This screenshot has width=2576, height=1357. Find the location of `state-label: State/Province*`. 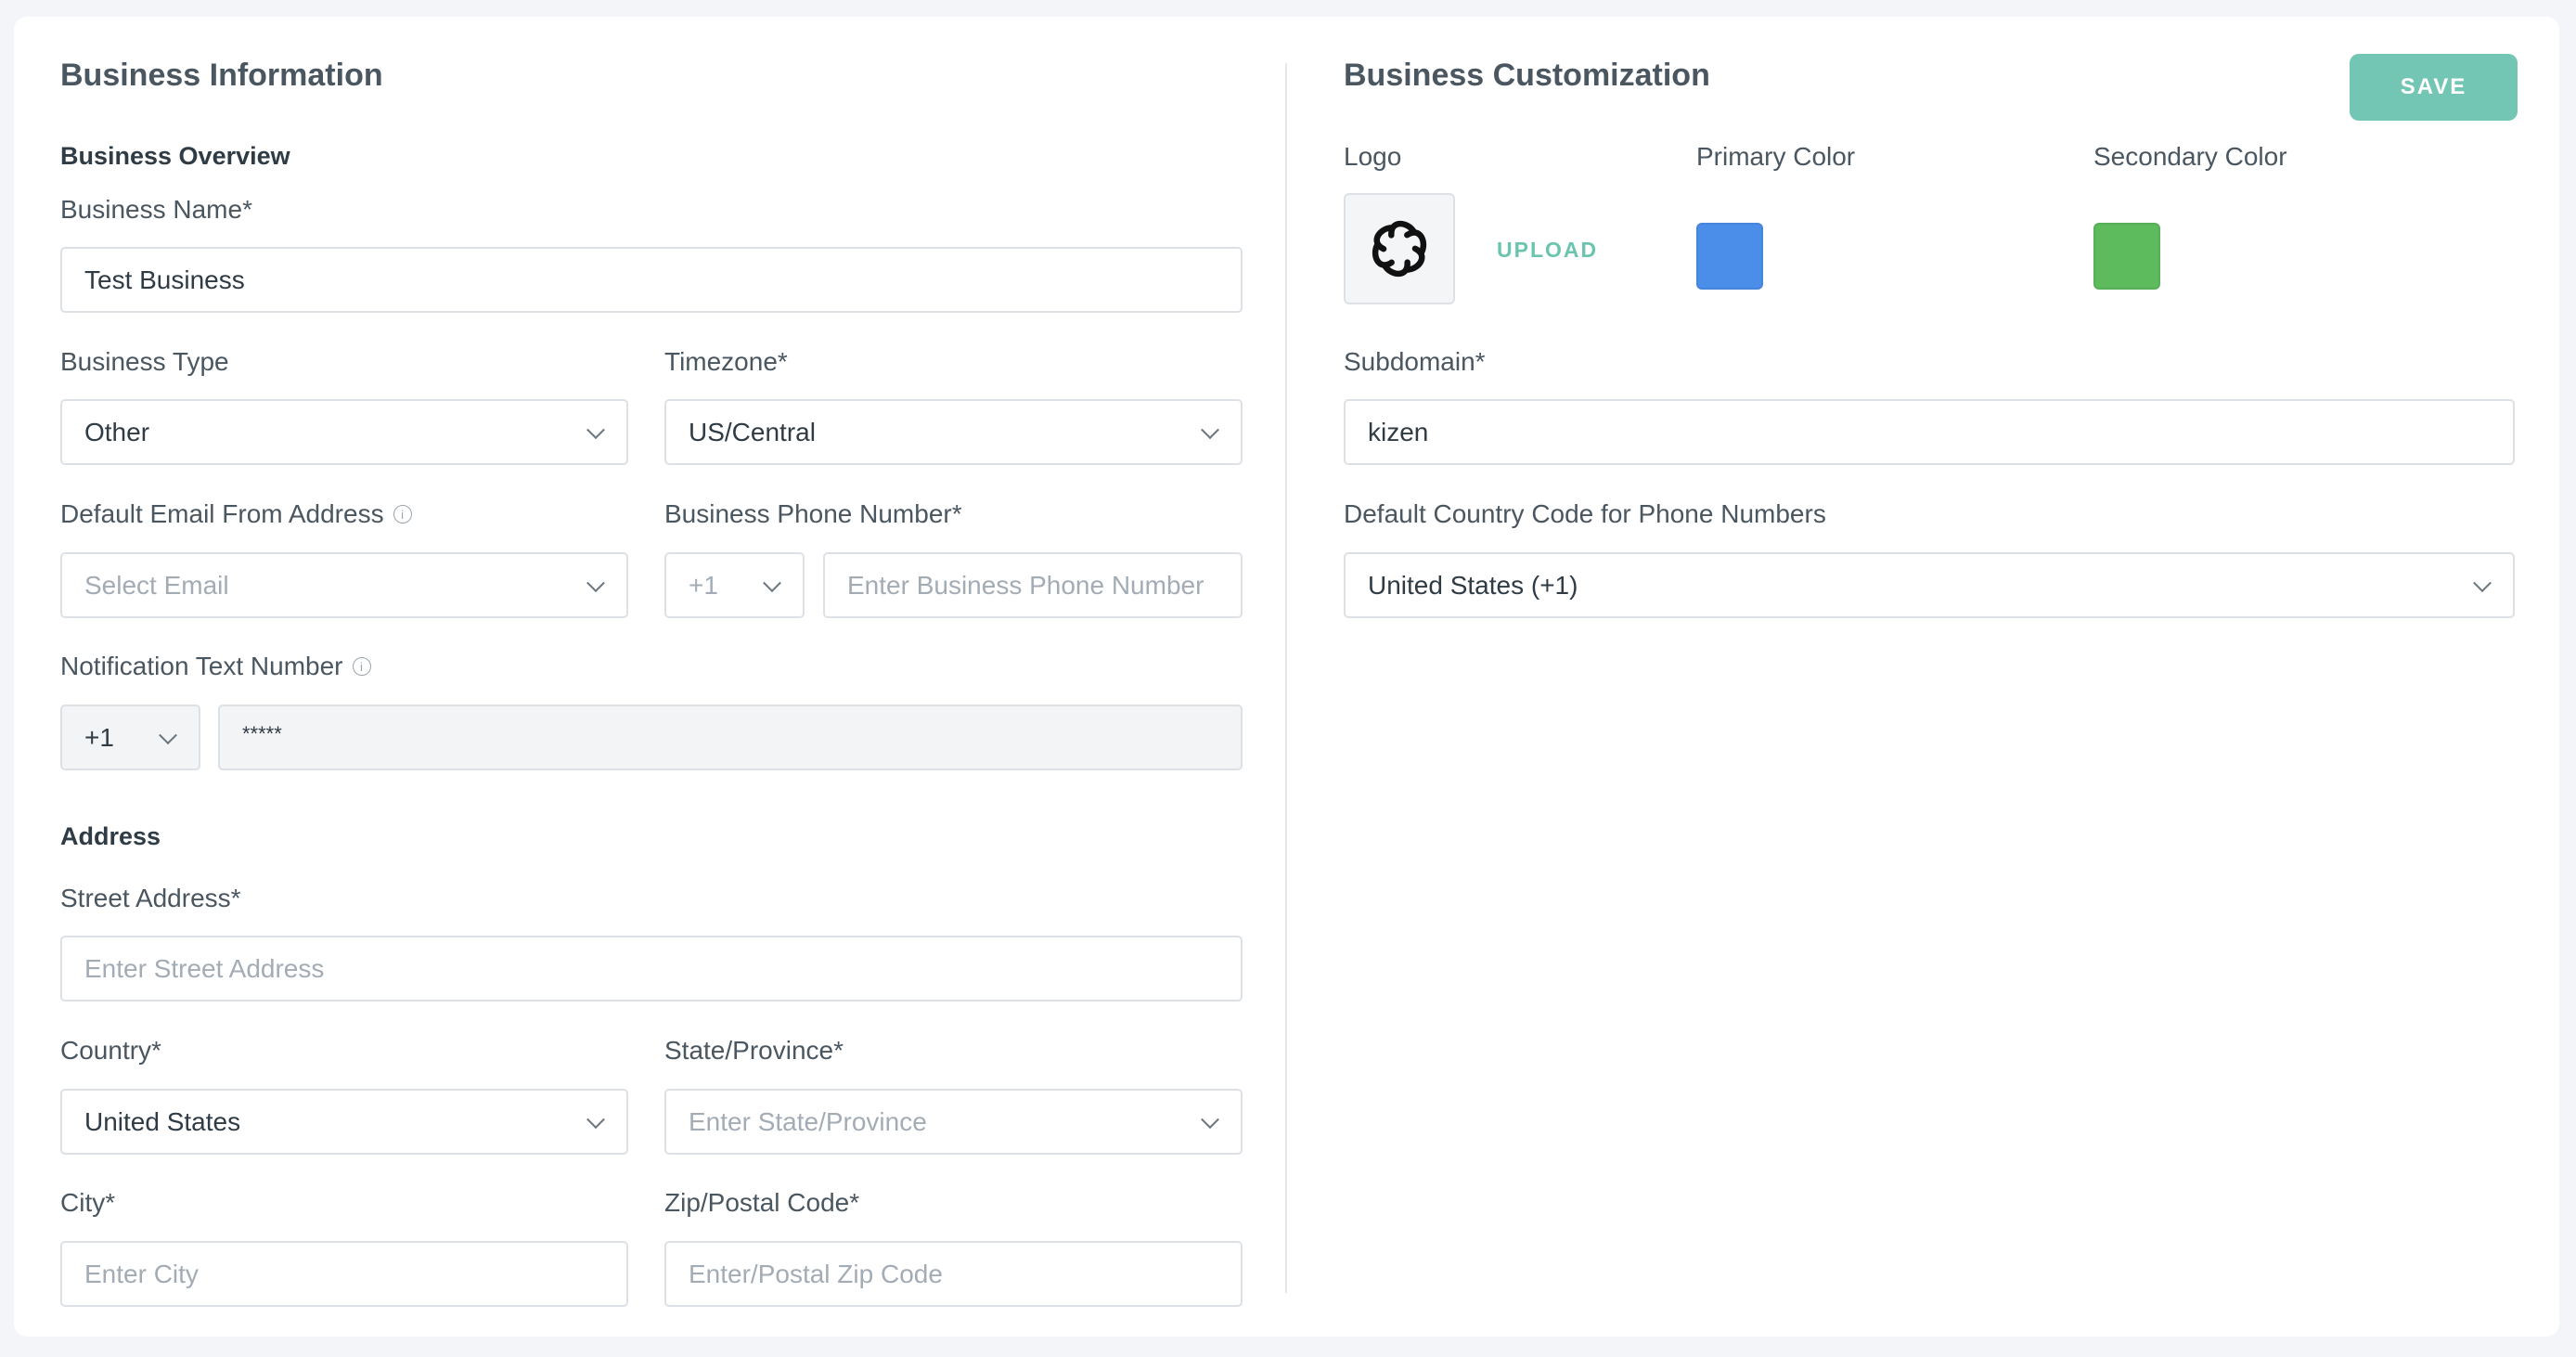

state-label: State/Province* is located at coordinates (754, 1051).